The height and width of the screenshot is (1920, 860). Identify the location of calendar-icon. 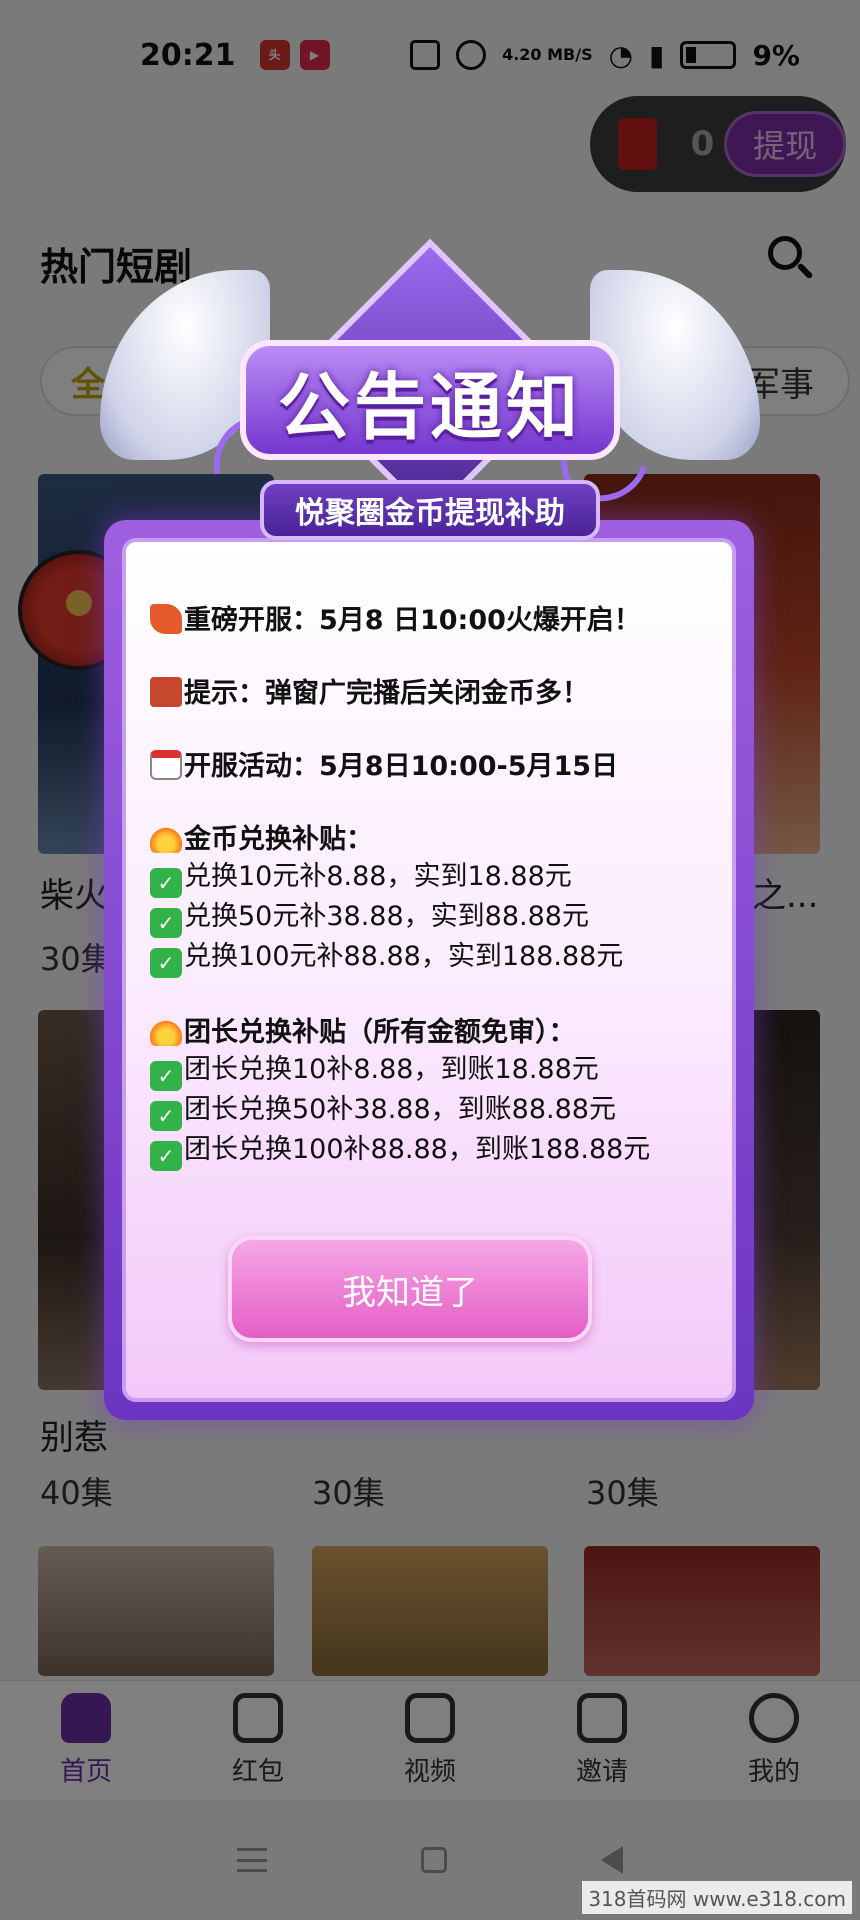
(166, 765).